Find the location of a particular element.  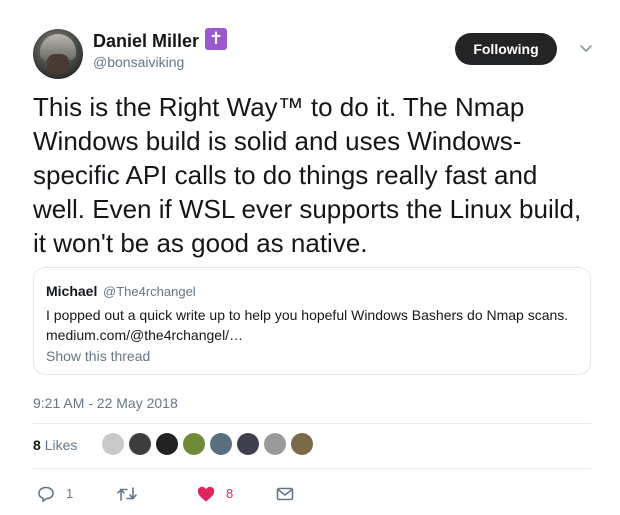

like-count: 8 is located at coordinates (230, 493).